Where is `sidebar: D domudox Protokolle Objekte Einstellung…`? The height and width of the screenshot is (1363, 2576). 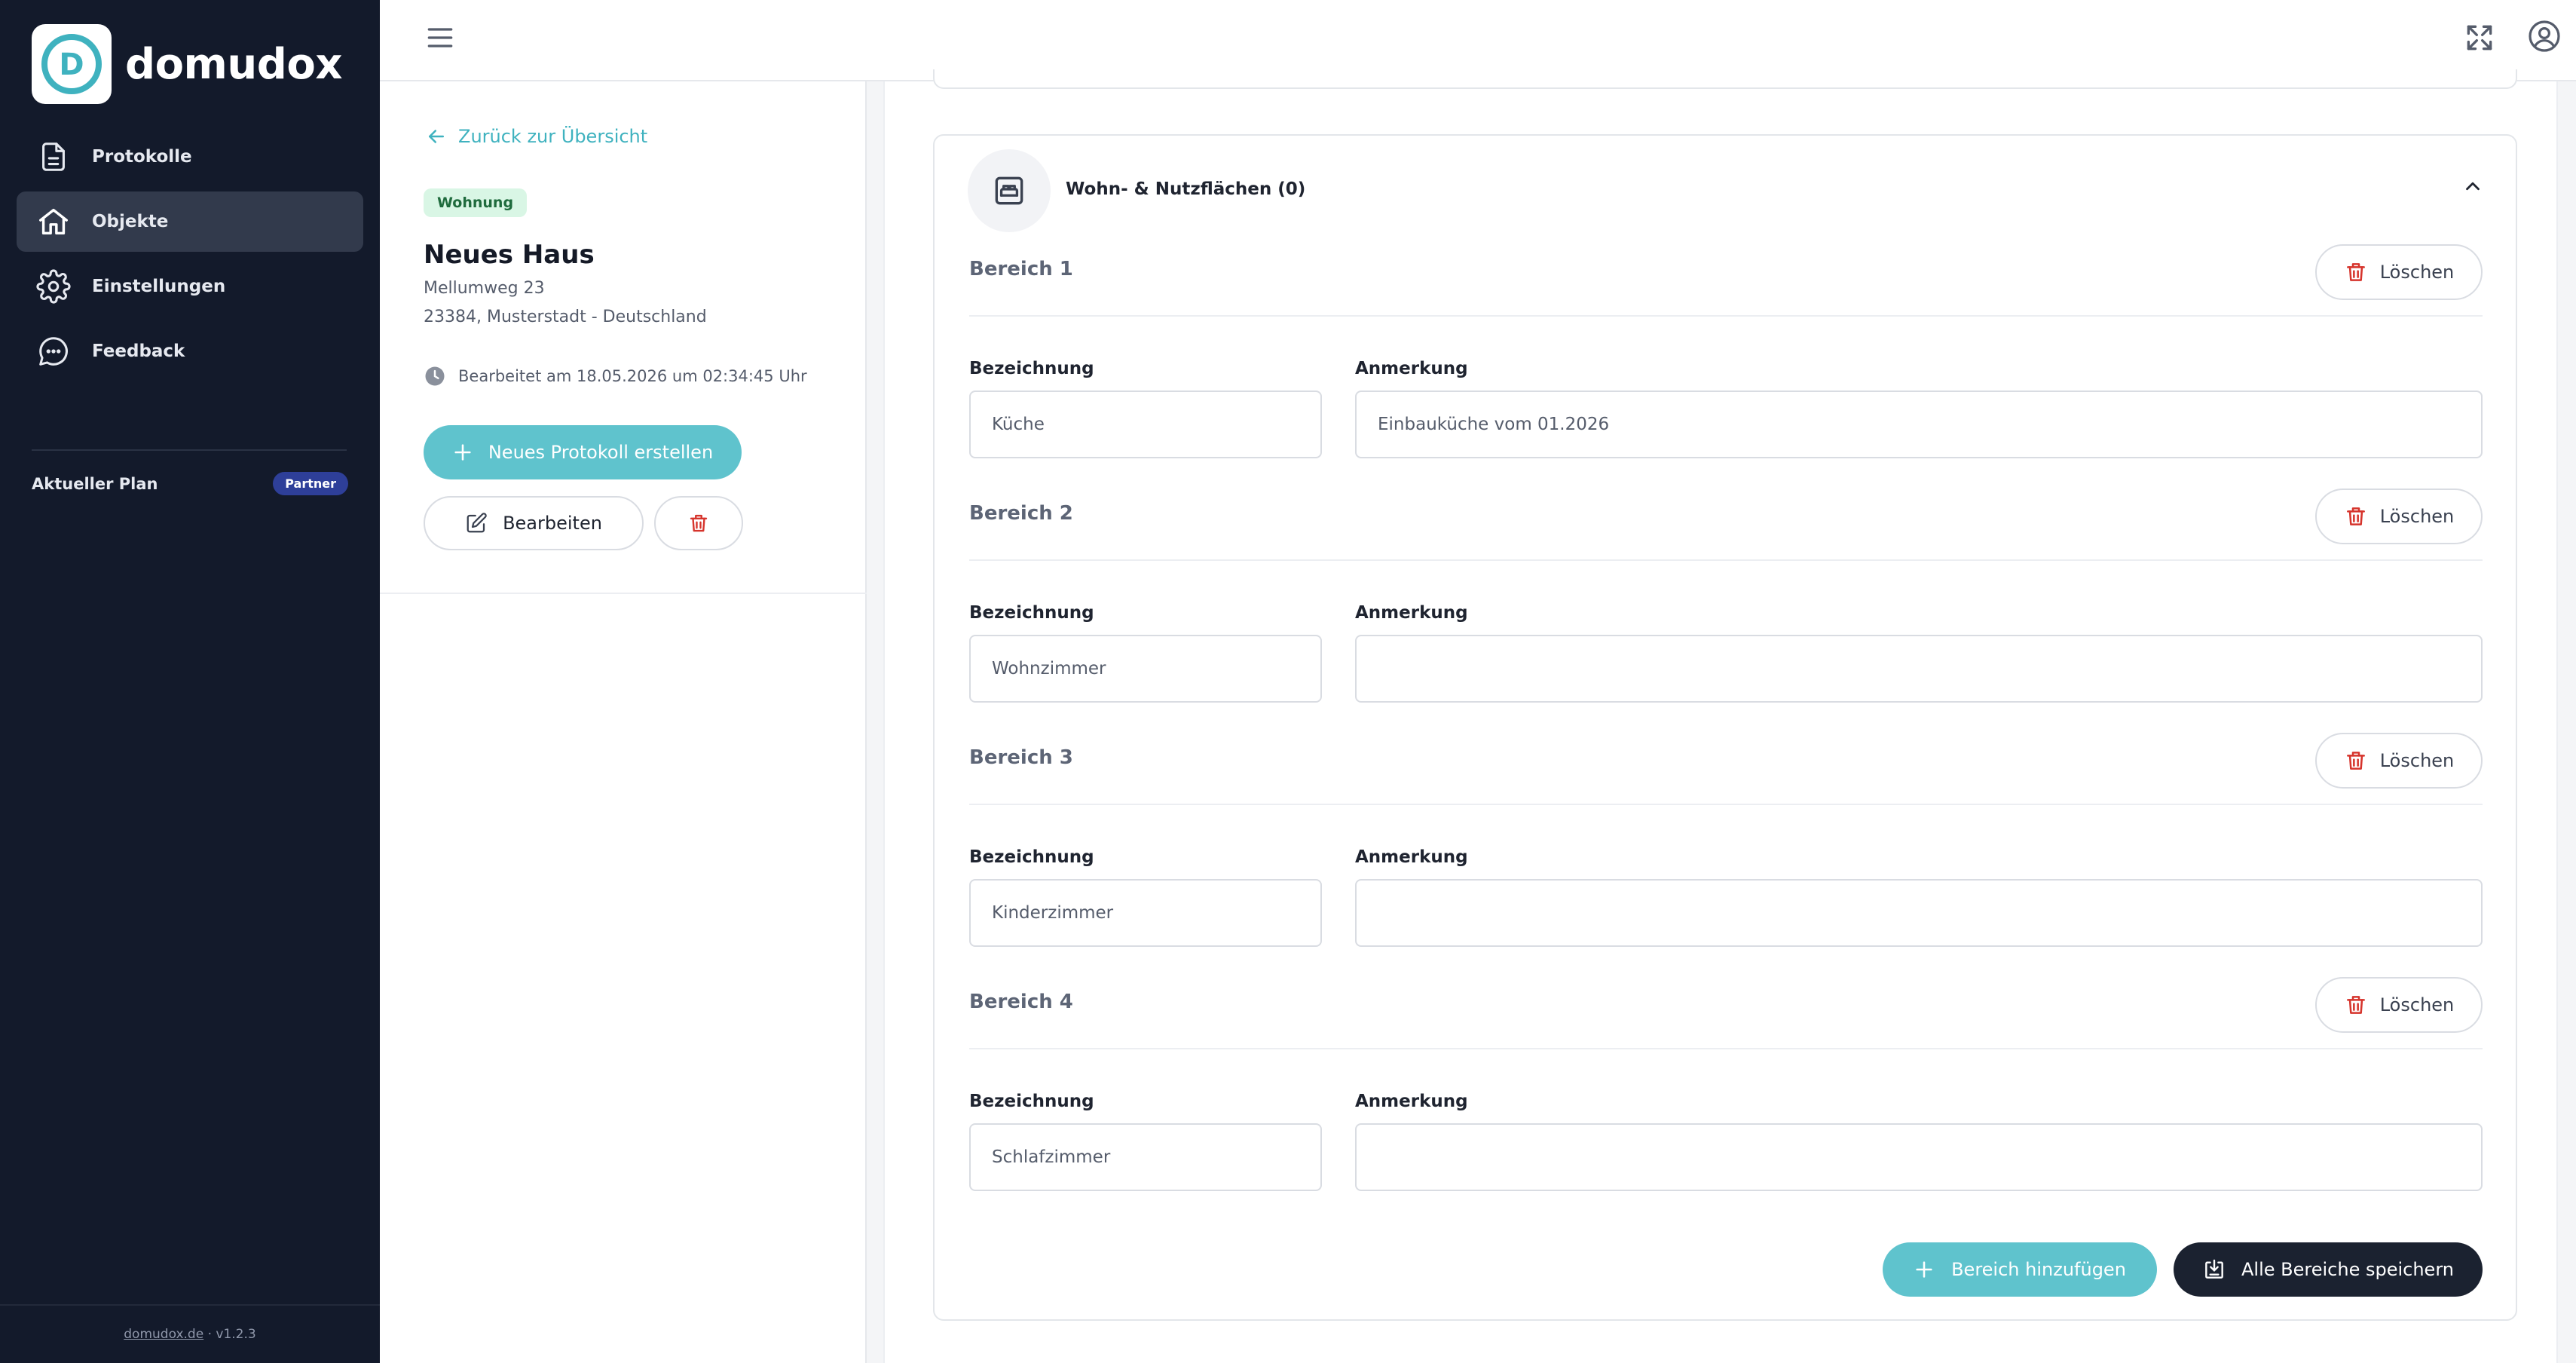 sidebar: D domudox Protokolle Objekte Einstellung… is located at coordinates (190, 681).